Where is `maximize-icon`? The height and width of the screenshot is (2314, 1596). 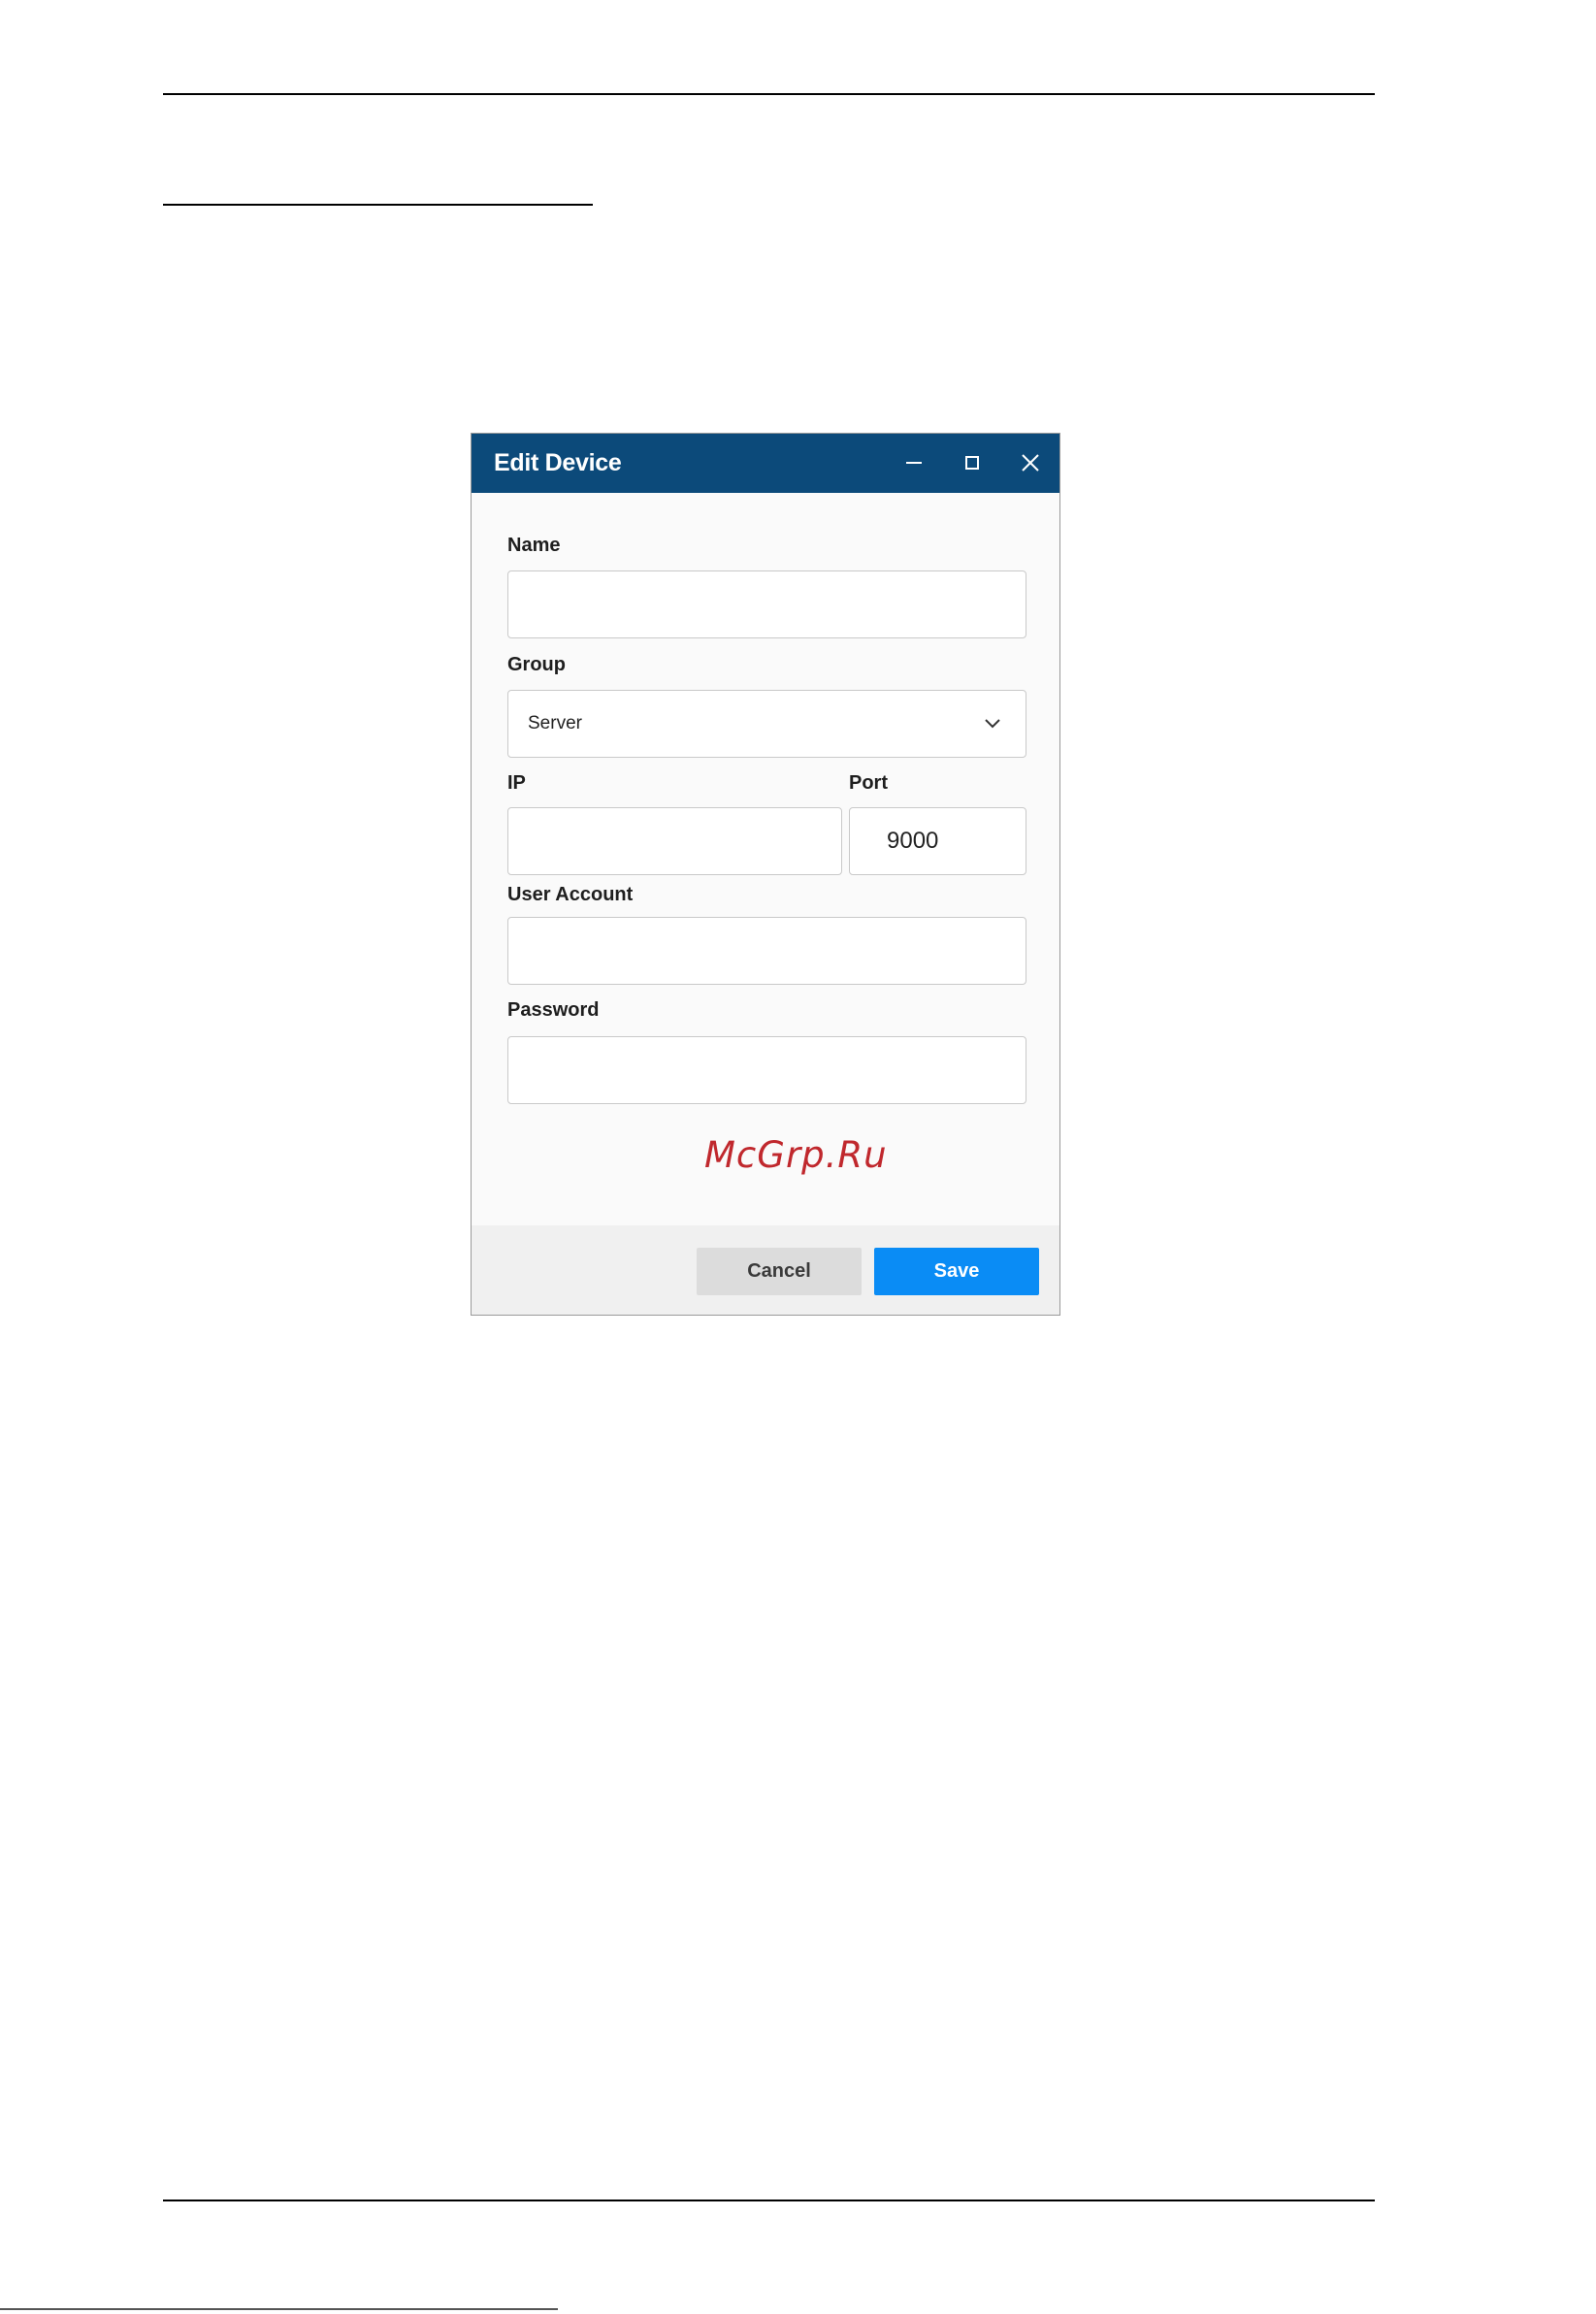
maximize-icon is located at coordinates (972, 463).